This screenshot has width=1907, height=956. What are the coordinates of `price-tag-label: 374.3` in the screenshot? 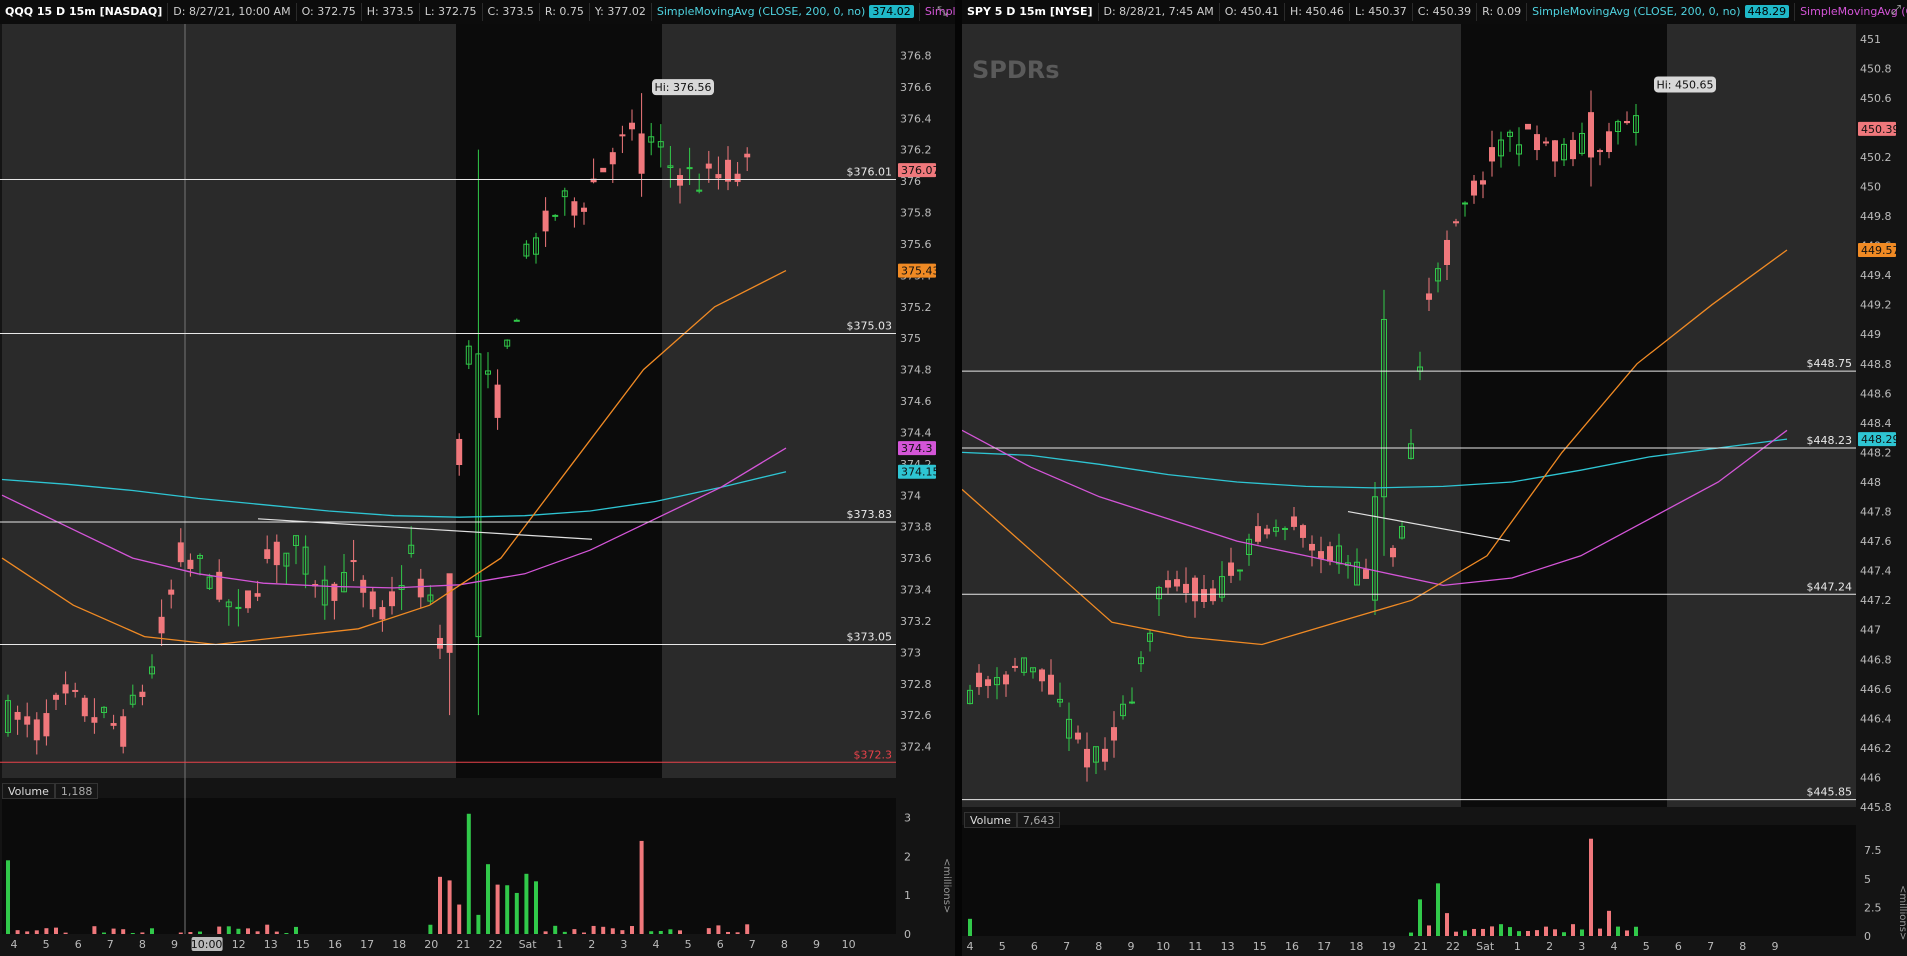 It's located at (917, 448).